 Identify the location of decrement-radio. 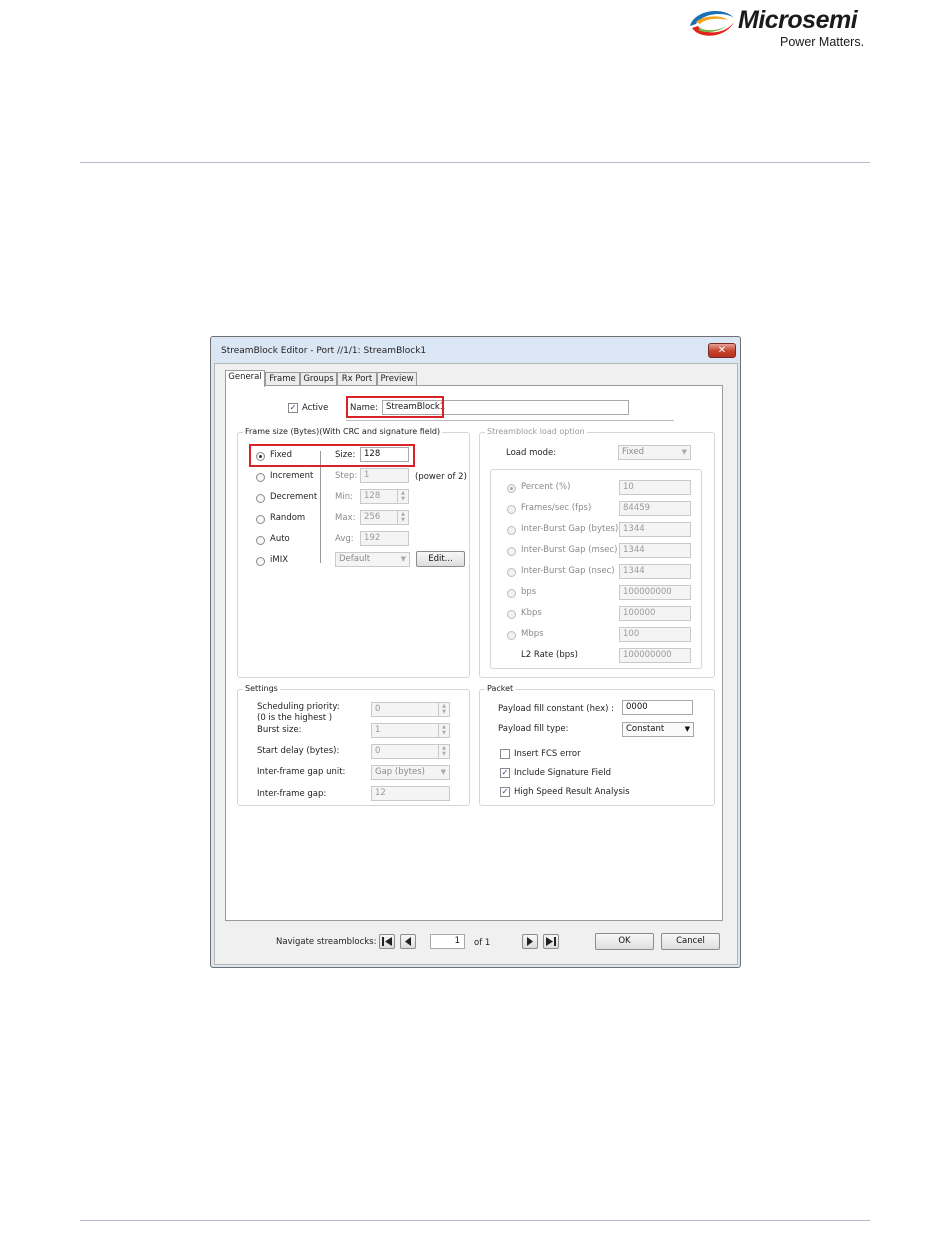
(260, 498).